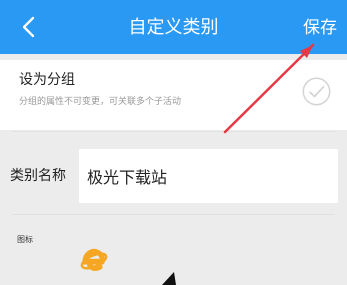  What do you see at coordinates (208, 176) in the screenshot?
I see `category-name-input` at bounding box center [208, 176].